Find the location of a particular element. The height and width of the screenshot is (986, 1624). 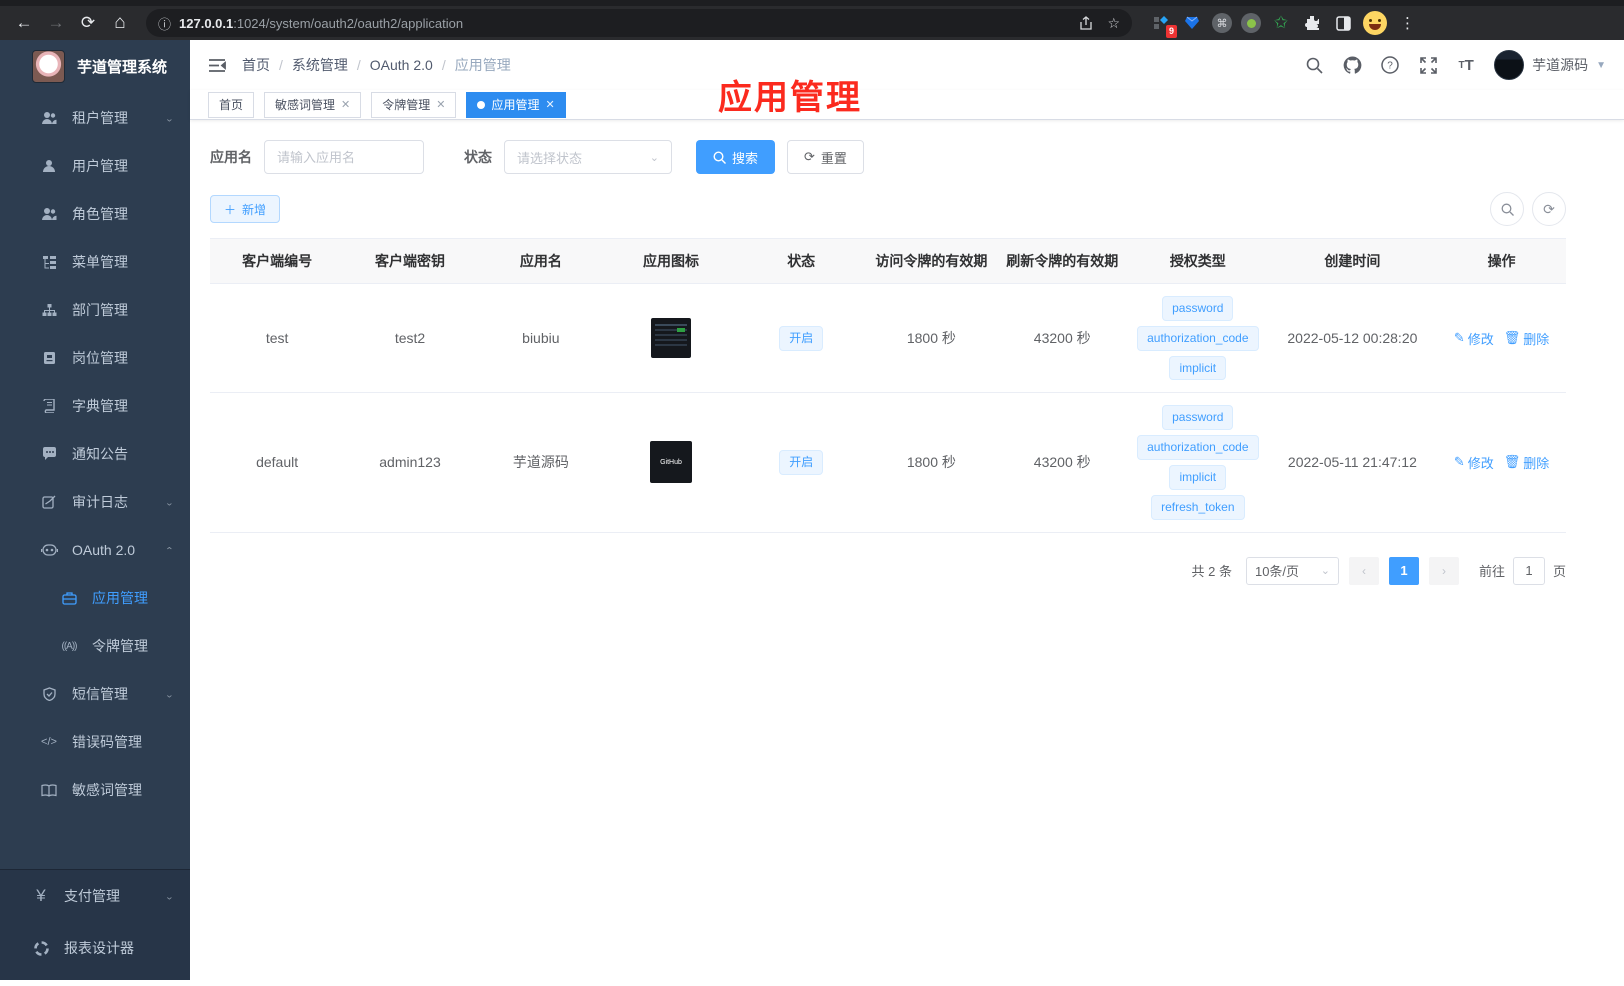

browser-reload-icon: ⟳ is located at coordinates (88, 23).